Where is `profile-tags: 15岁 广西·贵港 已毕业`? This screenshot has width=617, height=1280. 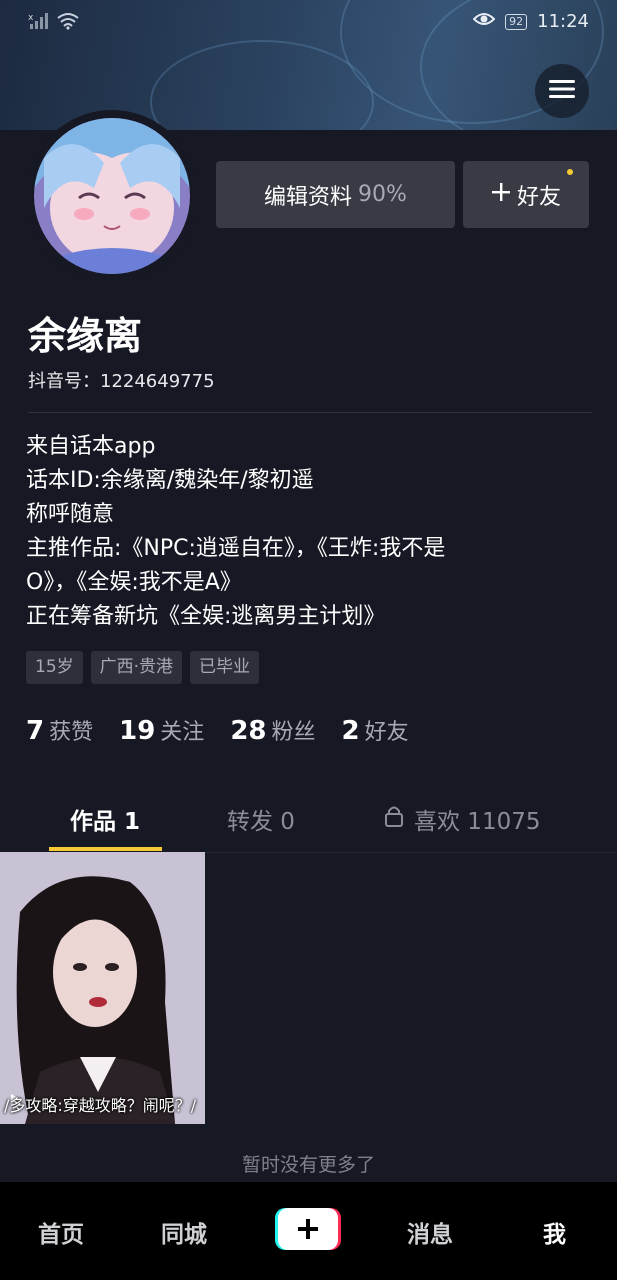
profile-tags: 15岁 广西·贵港 已毕业 is located at coordinates (143, 667).